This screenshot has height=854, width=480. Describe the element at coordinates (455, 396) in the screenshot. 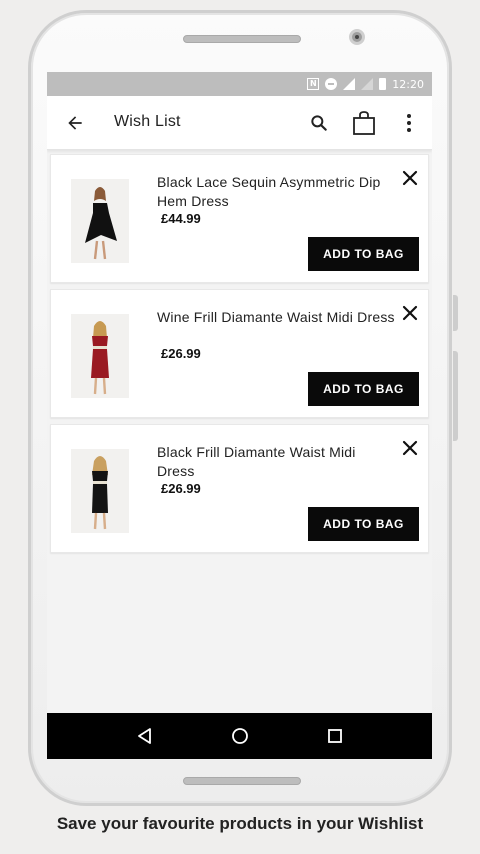

I see `power-button` at that location.